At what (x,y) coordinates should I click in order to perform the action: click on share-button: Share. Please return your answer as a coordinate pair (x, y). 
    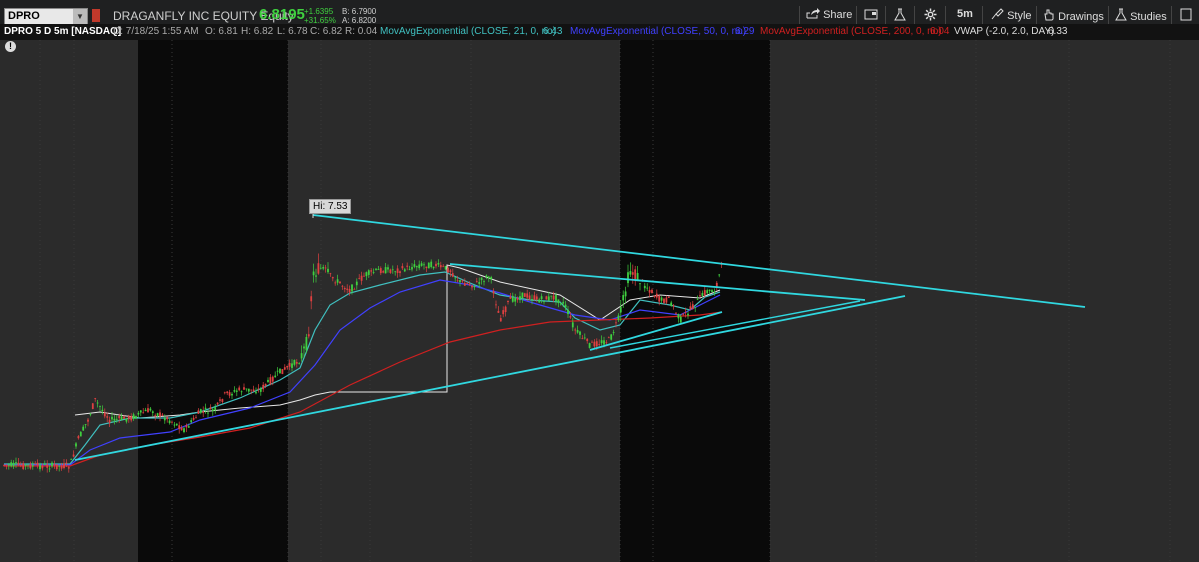
    Looking at the image, I should click on (829, 14).